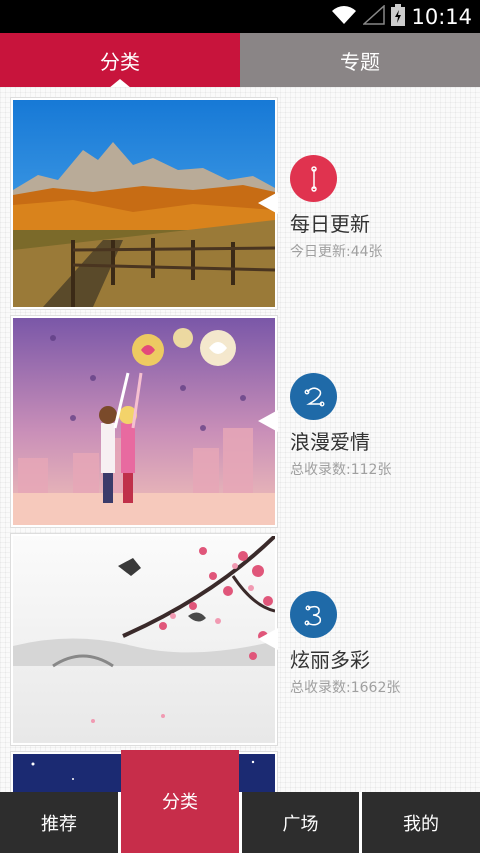  Describe the element at coordinates (380, 644) in the screenshot. I see `category-info-colorful: 炫丽多彩 总收录数:1662张` at that location.